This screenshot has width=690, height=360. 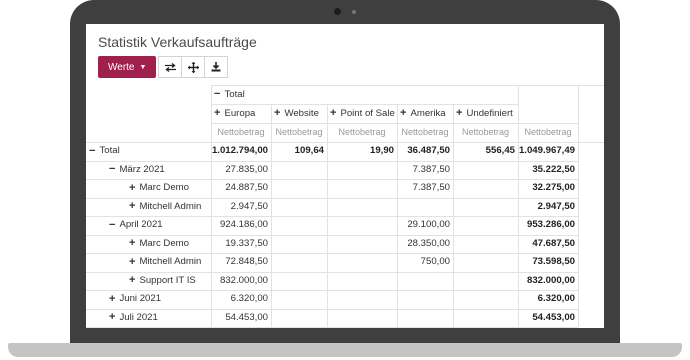 What do you see at coordinates (241, 207) in the screenshot?
I see `value-cell: 2.947,50` at bounding box center [241, 207].